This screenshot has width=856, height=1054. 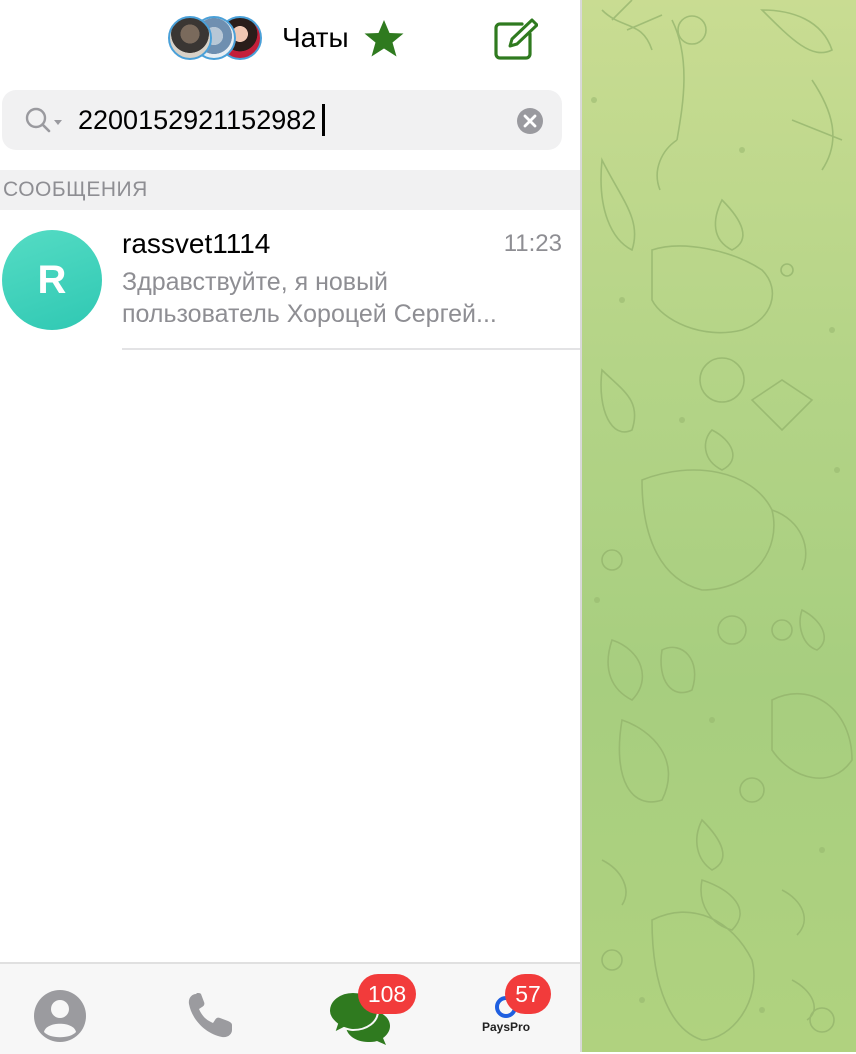 I want to click on tab-payspro: PaysPro 57, so click(x=508, y=1009).